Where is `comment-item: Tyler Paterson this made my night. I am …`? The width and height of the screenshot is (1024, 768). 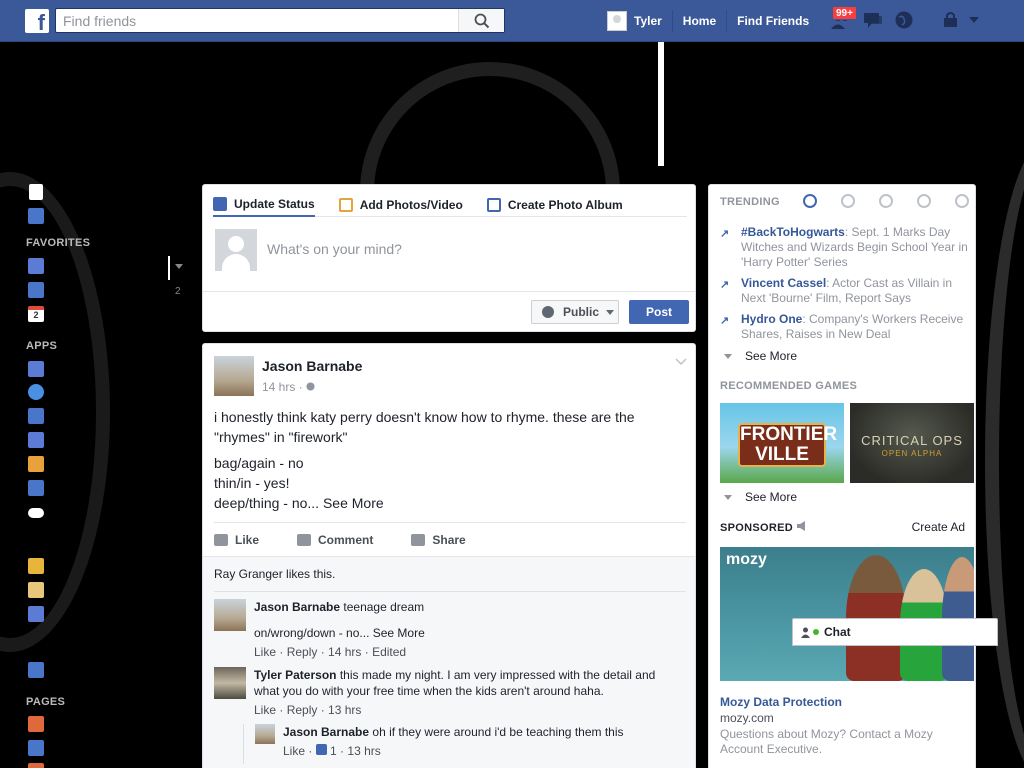
comment-item: Tyler Paterson this made my night. I am … is located at coordinates (449, 692).